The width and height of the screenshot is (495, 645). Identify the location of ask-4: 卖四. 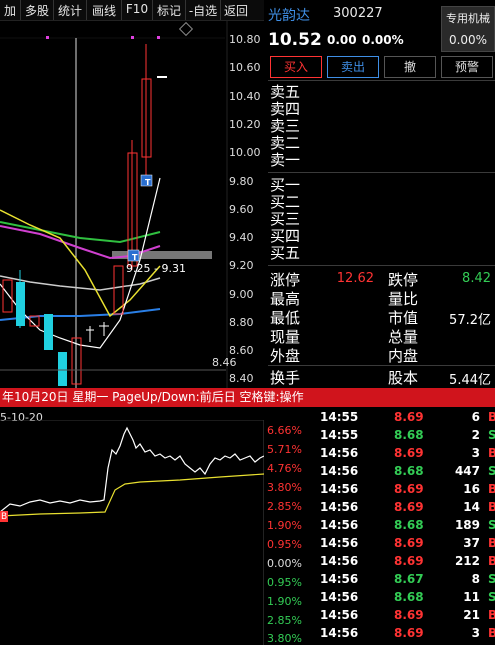
(285, 109).